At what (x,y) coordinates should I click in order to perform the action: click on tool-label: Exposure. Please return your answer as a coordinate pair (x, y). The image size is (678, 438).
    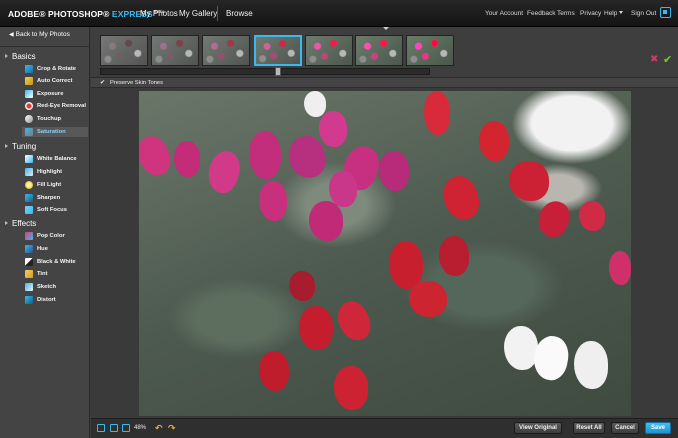
    Looking at the image, I should click on (50, 94).